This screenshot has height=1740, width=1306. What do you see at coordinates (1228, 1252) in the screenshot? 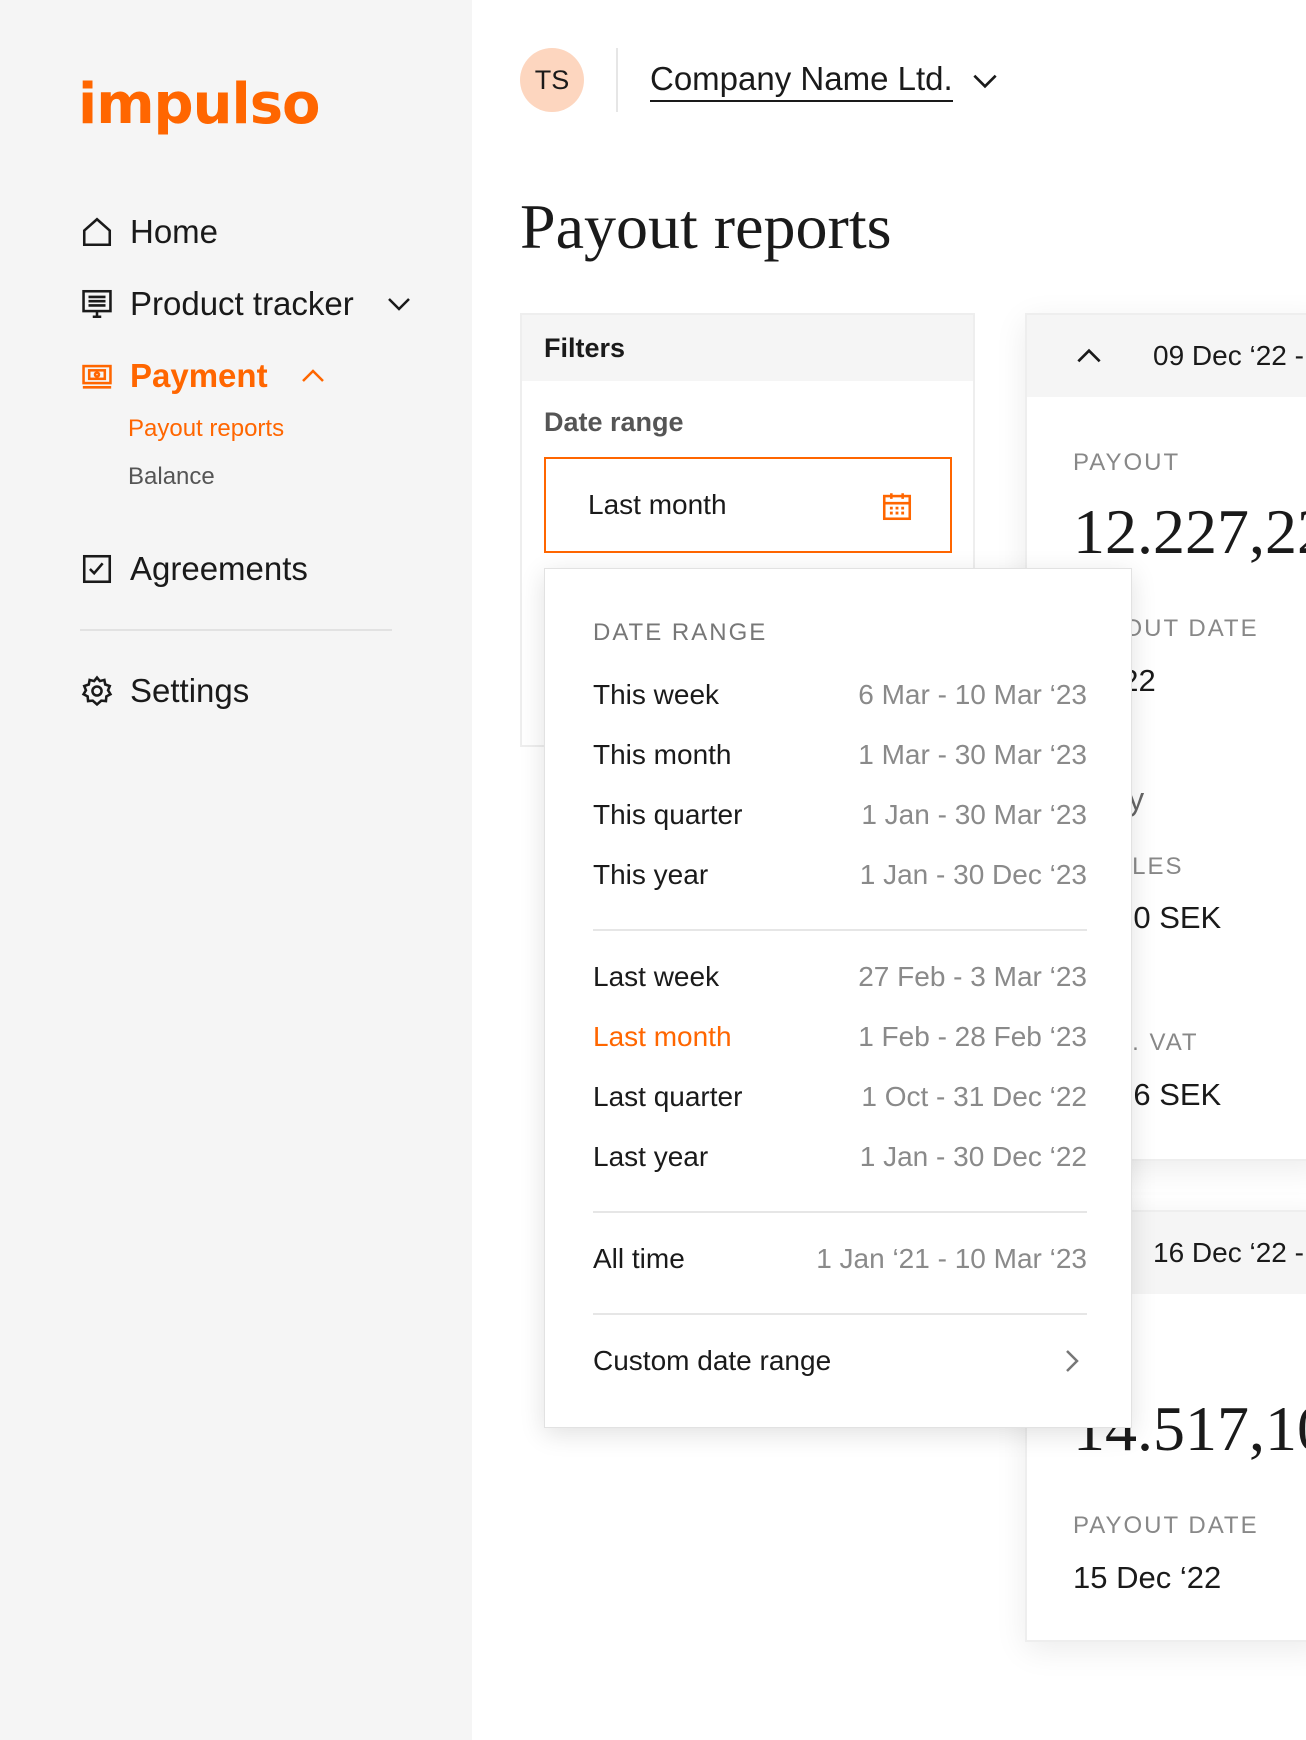
I see `payout-period: 16 Dec ‘22 -` at bounding box center [1228, 1252].